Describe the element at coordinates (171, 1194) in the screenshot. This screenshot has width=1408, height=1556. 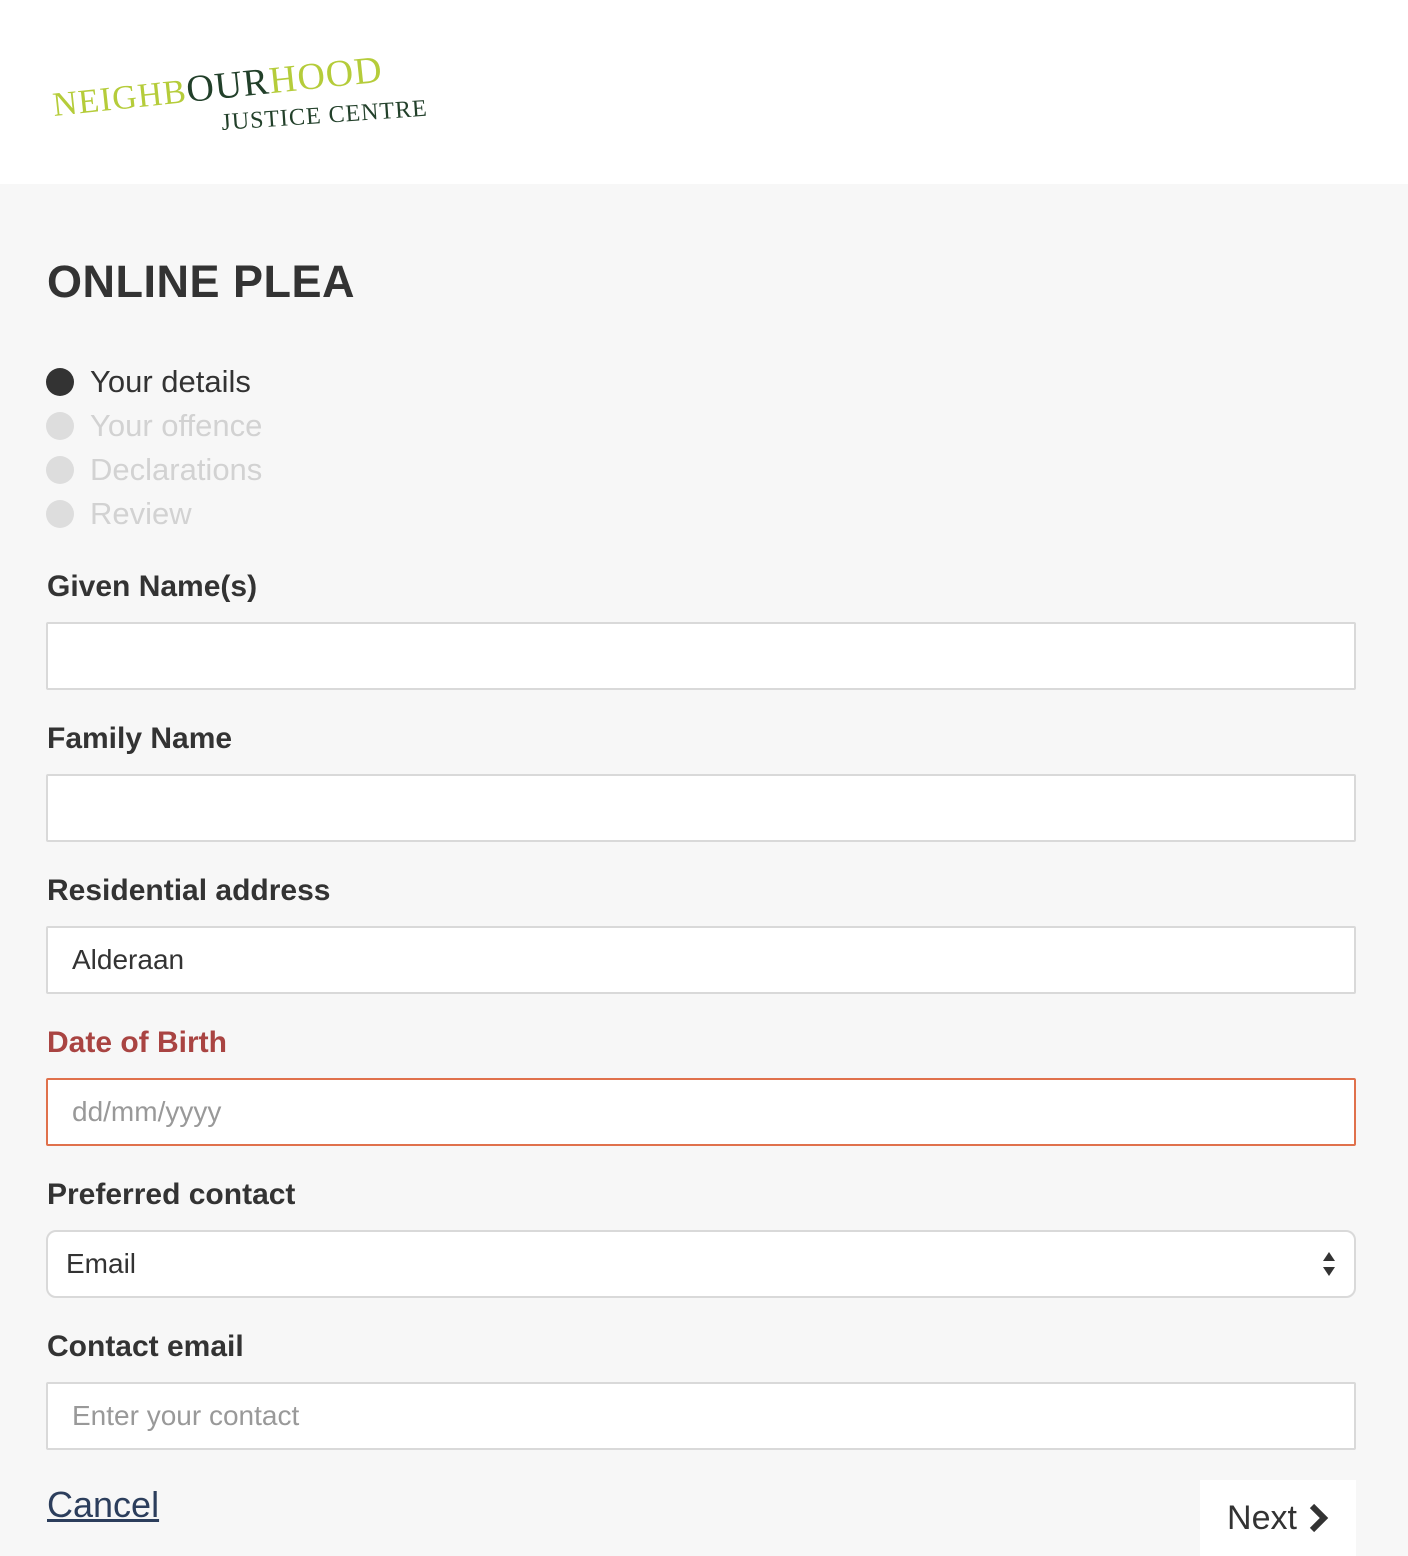
I see `preferred-contact-label: Preferred contact` at that location.